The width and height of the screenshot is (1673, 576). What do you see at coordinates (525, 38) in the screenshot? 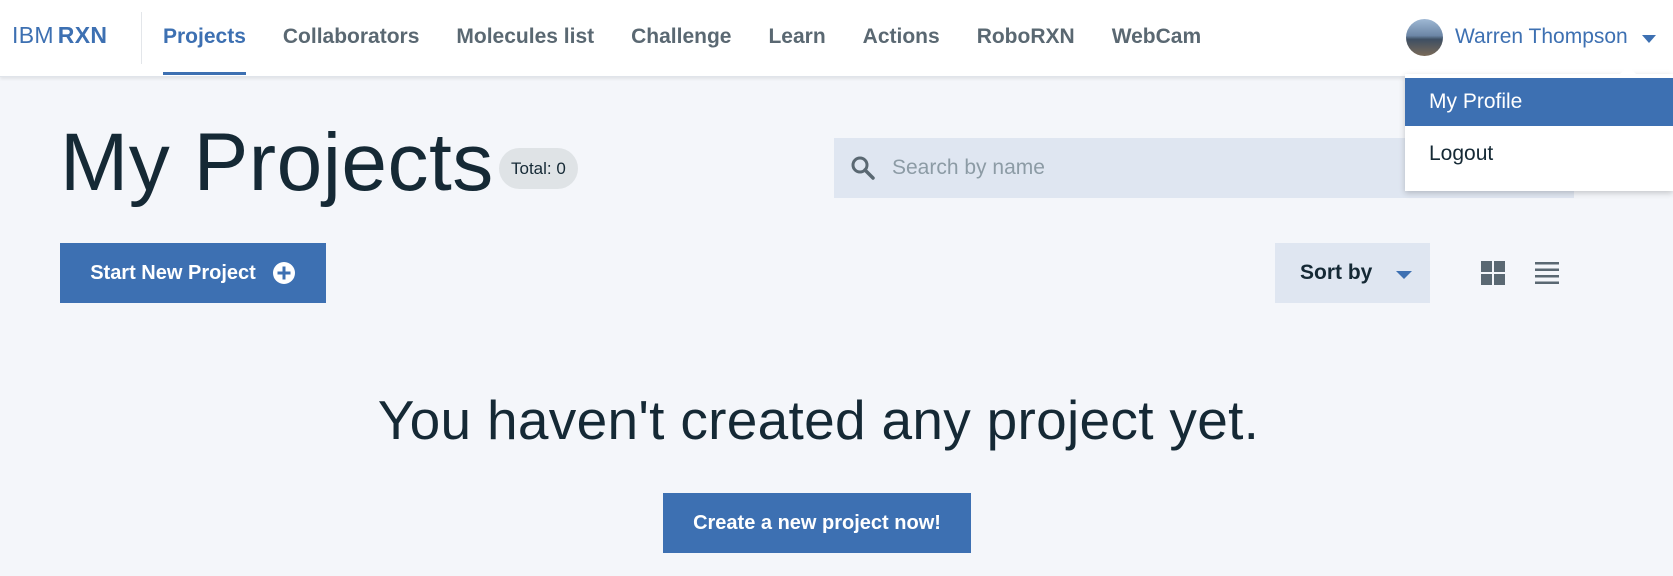
I see `nav-item-molecules-list: Molecules list` at bounding box center [525, 38].